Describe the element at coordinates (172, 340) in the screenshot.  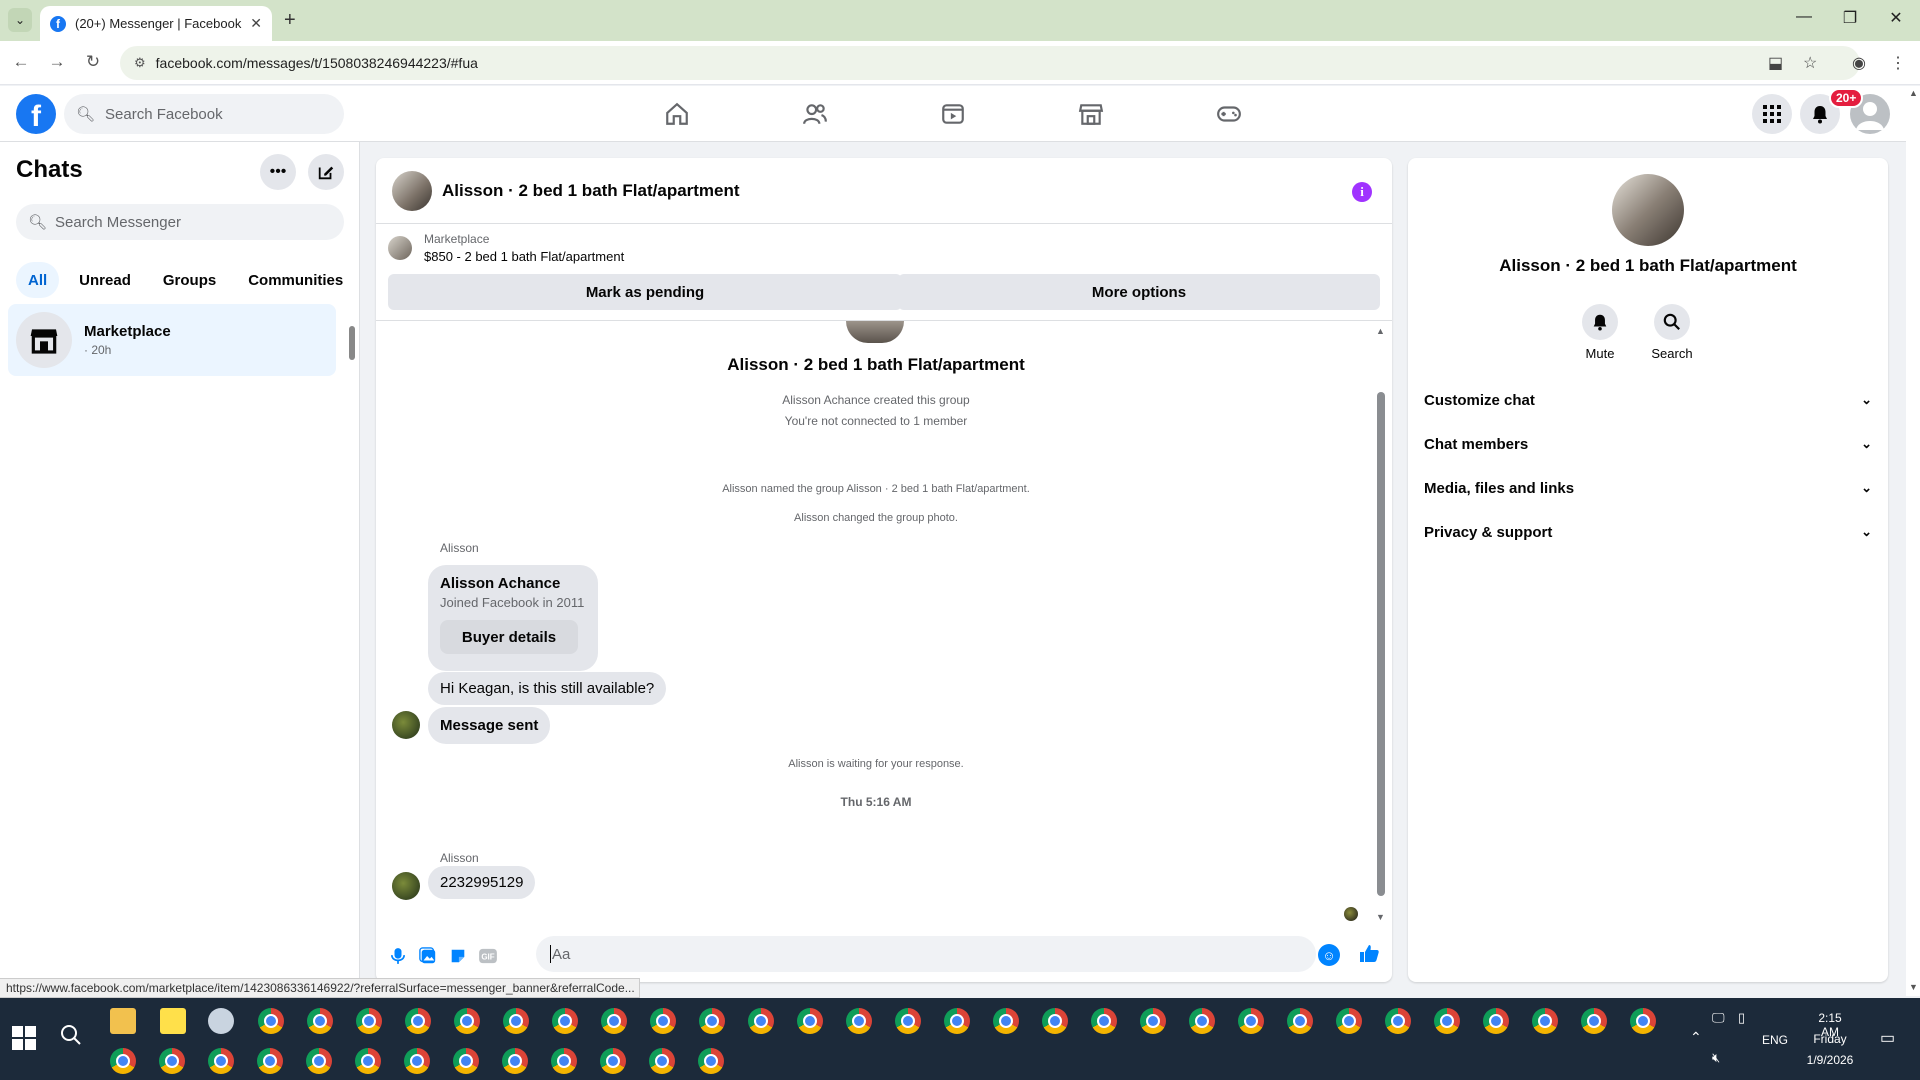
I see `chat-list-item-marketplace: Marketplace · 20h` at that location.